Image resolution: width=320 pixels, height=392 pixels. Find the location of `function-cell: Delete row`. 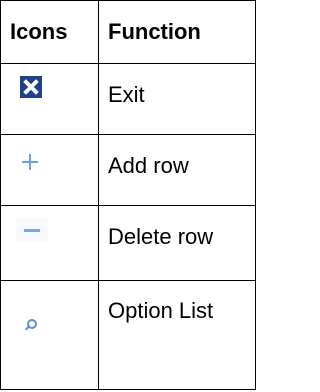

function-cell: Delete row is located at coordinates (177, 243).